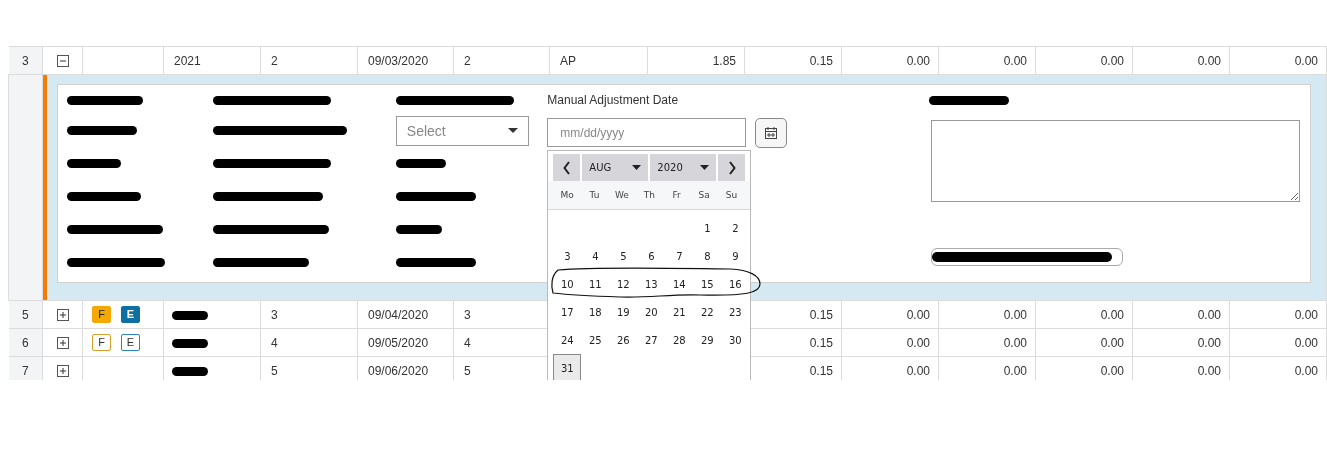 The image size is (1327, 460). Describe the element at coordinates (623, 340) in the screenshot. I see `calendar-day: 26` at that location.